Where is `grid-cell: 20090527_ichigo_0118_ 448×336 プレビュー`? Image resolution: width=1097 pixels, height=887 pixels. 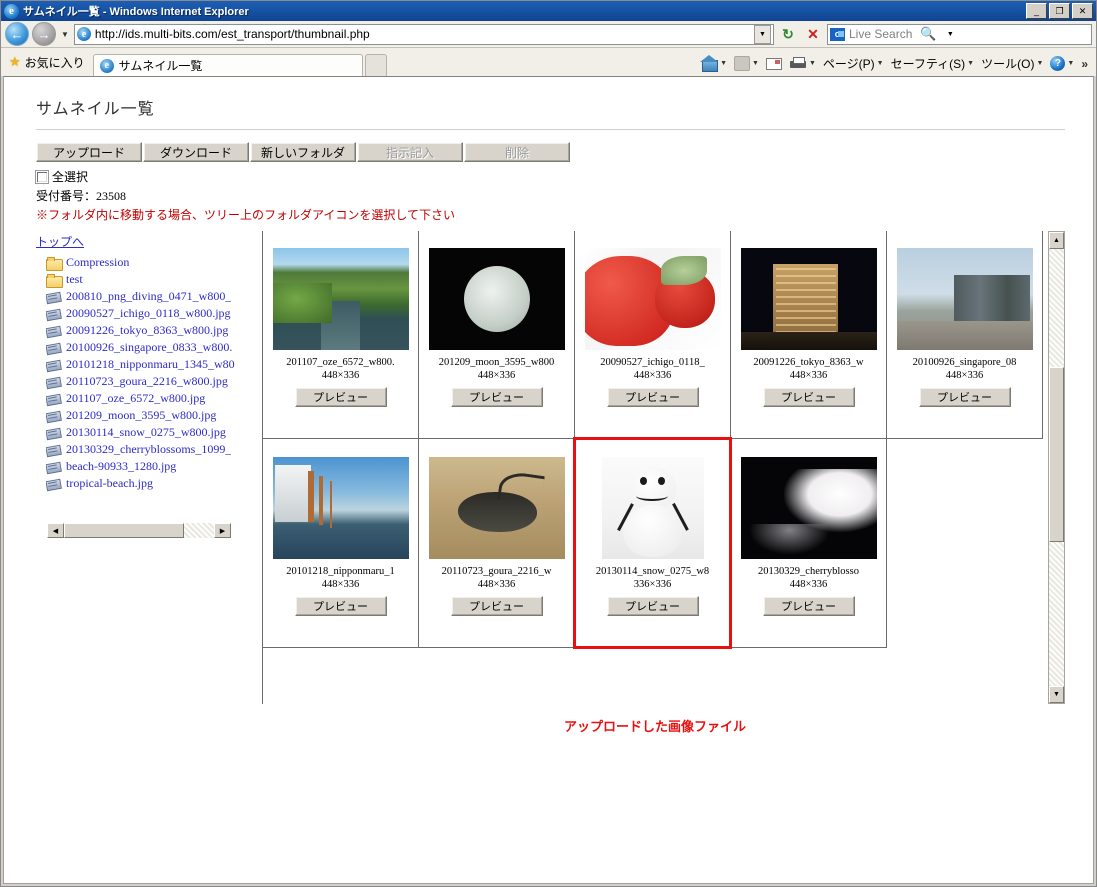
grid-cell: 20090527_ichigo_0118_ 448×336 プレビュー is located at coordinates (652, 335).